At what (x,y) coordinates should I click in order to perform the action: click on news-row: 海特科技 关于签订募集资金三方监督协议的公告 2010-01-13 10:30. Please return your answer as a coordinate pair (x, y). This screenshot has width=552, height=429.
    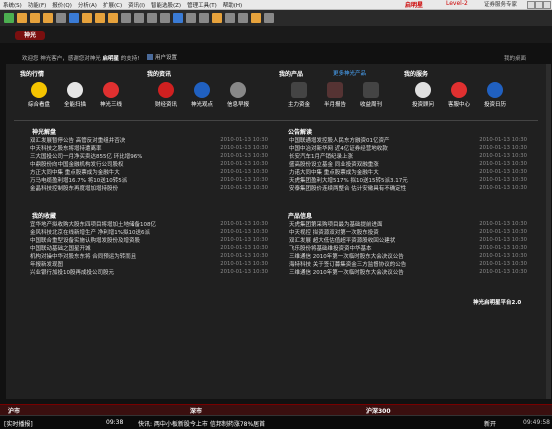
    Looking at the image, I should click on (408, 264).